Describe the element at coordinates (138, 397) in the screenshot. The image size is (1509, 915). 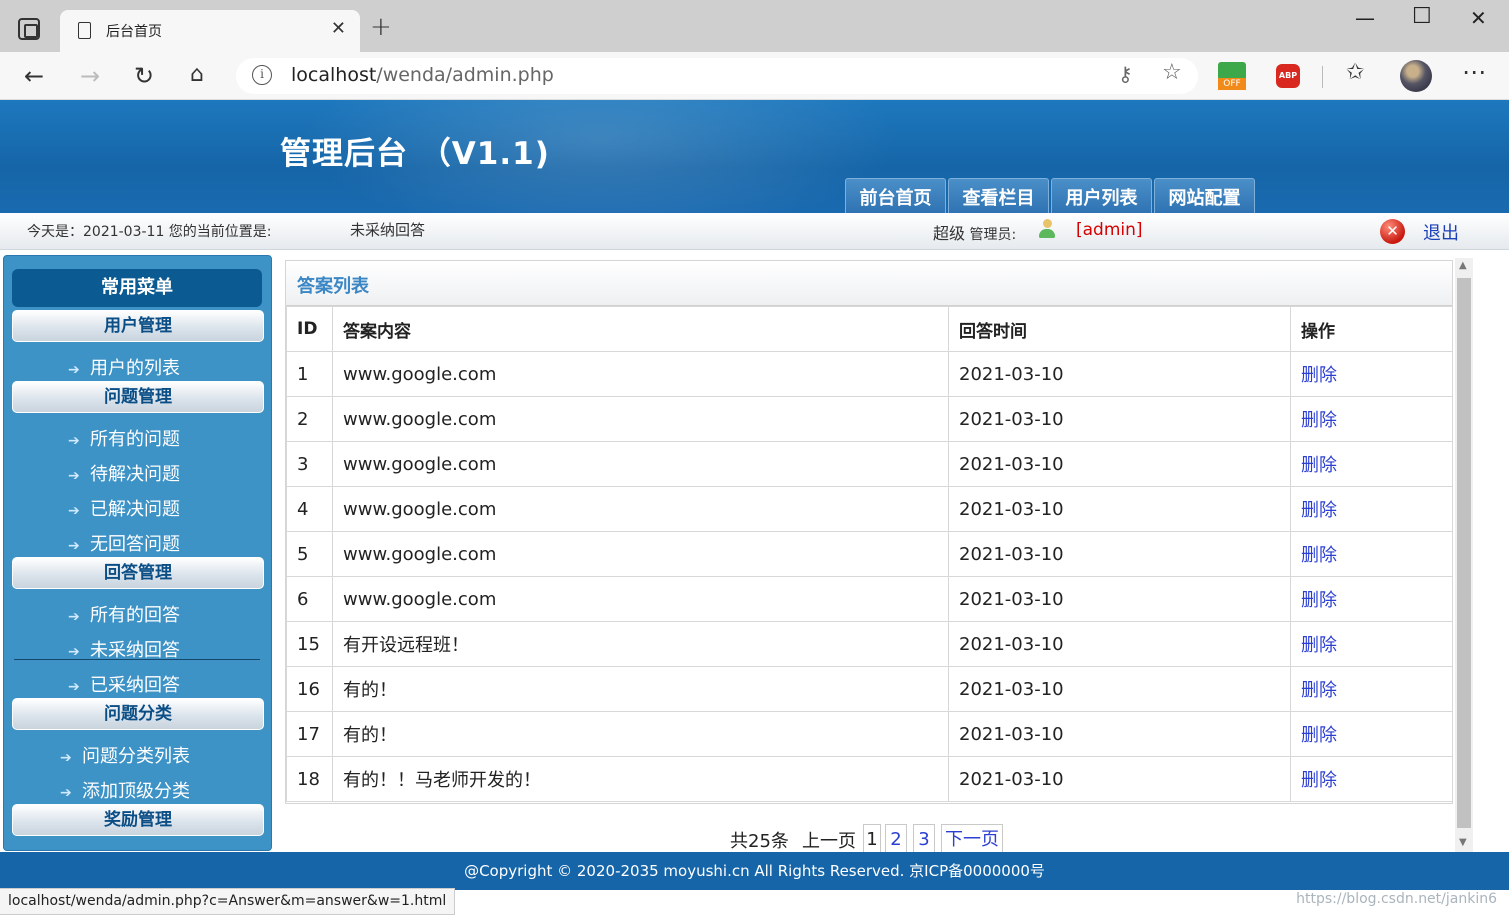
I see `sidebar-group-questions: 问题管理` at that location.